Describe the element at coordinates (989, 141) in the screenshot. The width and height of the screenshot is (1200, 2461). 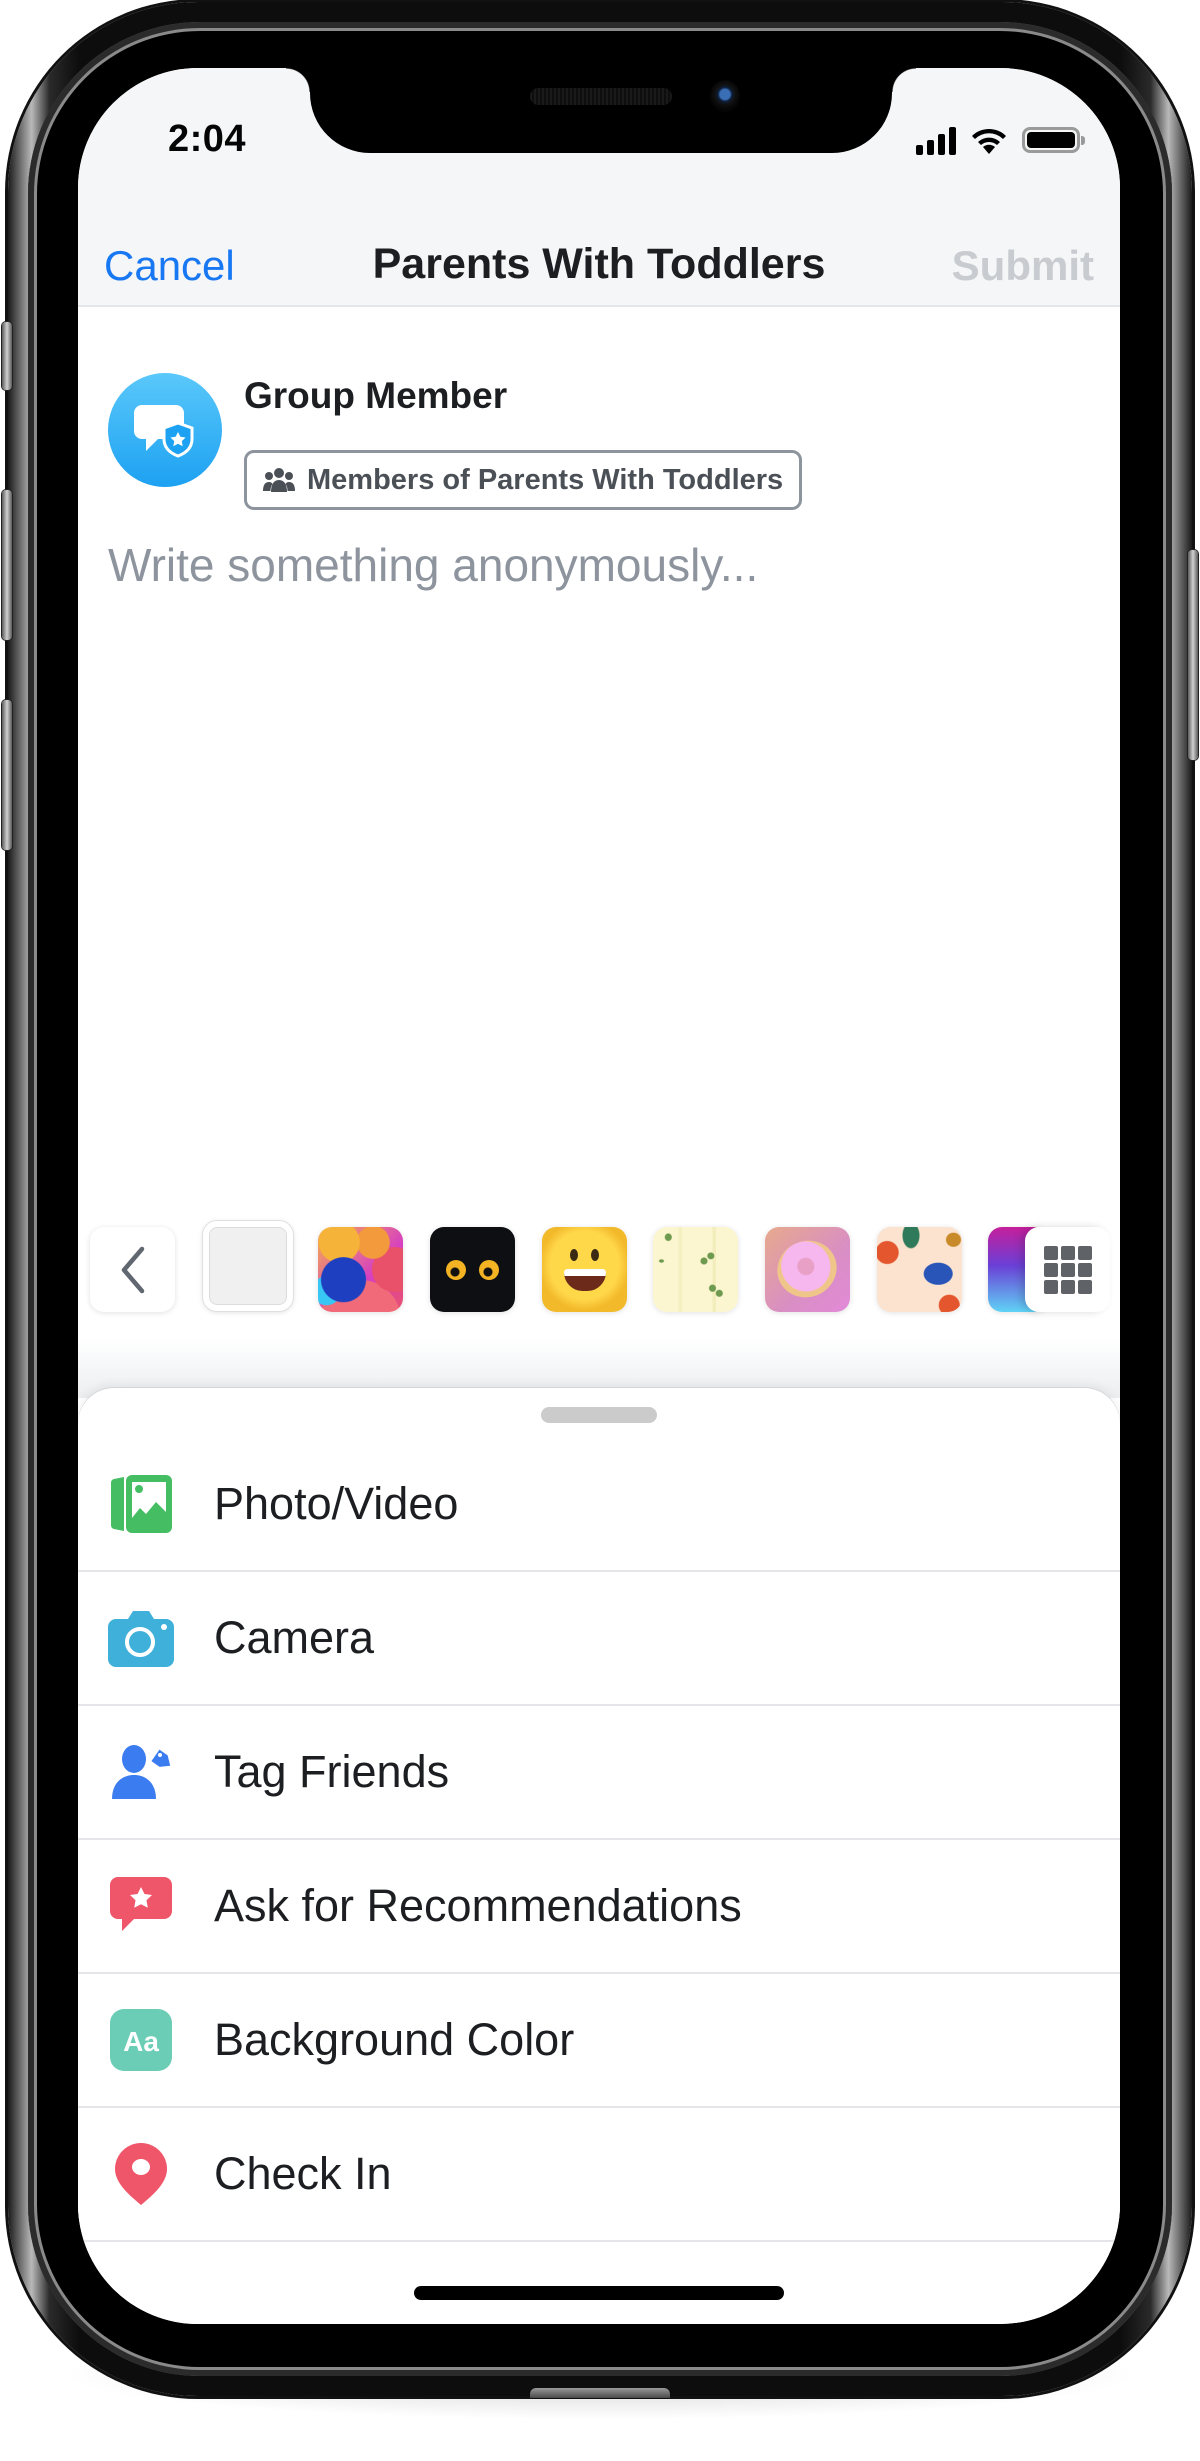
I see `wifi-icon` at that location.